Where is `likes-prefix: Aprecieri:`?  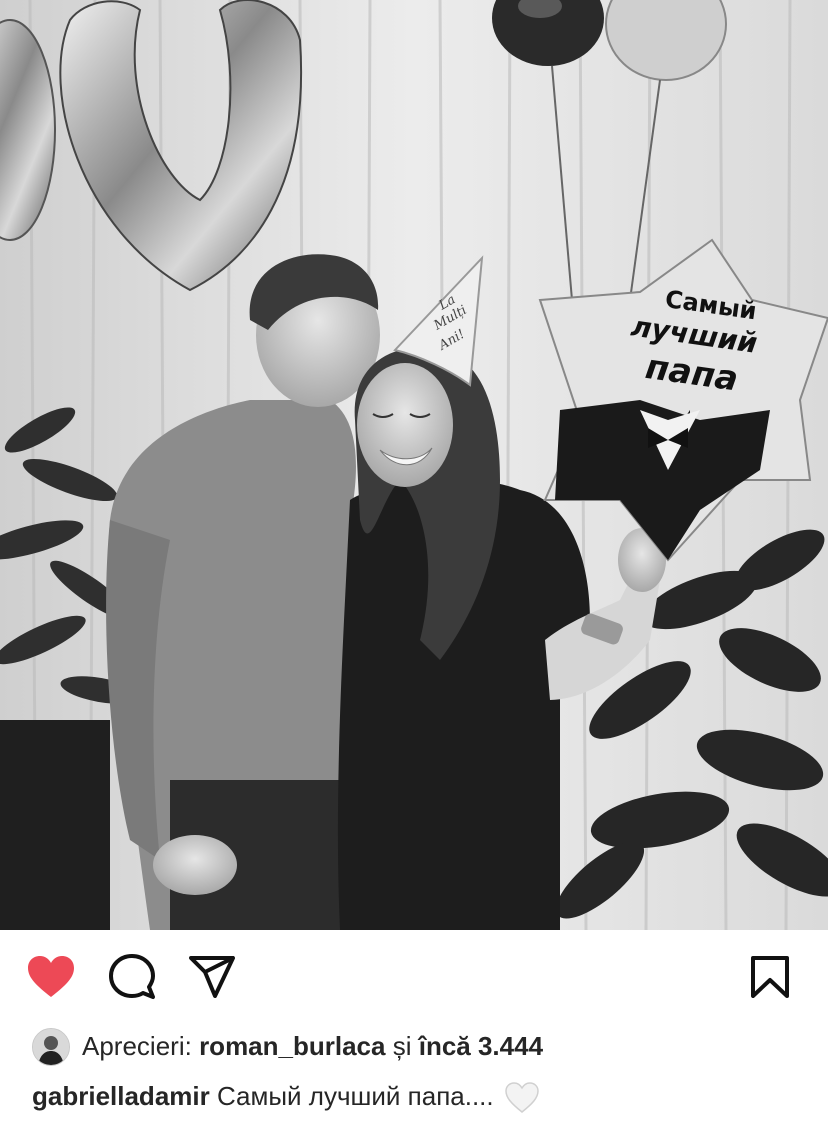 likes-prefix: Aprecieri: is located at coordinates (137, 1046).